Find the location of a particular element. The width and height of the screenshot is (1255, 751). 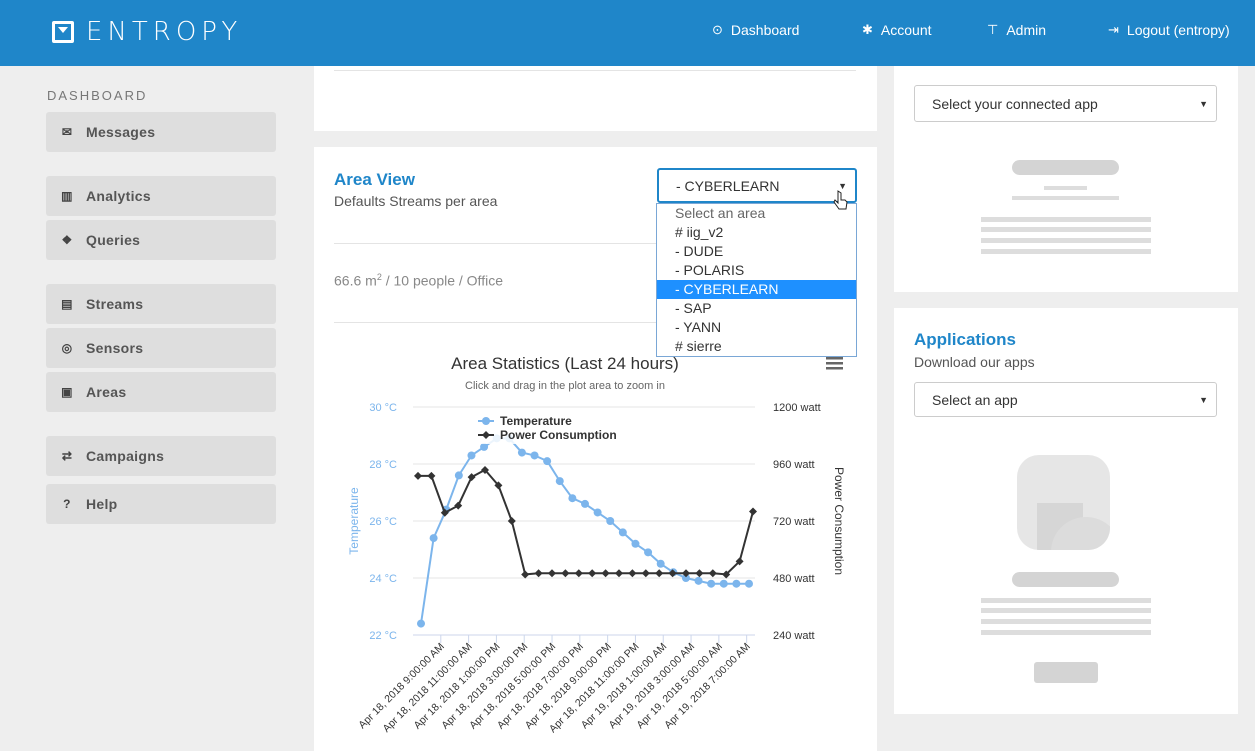

nav-account-label: Account is located at coordinates (906, 30).